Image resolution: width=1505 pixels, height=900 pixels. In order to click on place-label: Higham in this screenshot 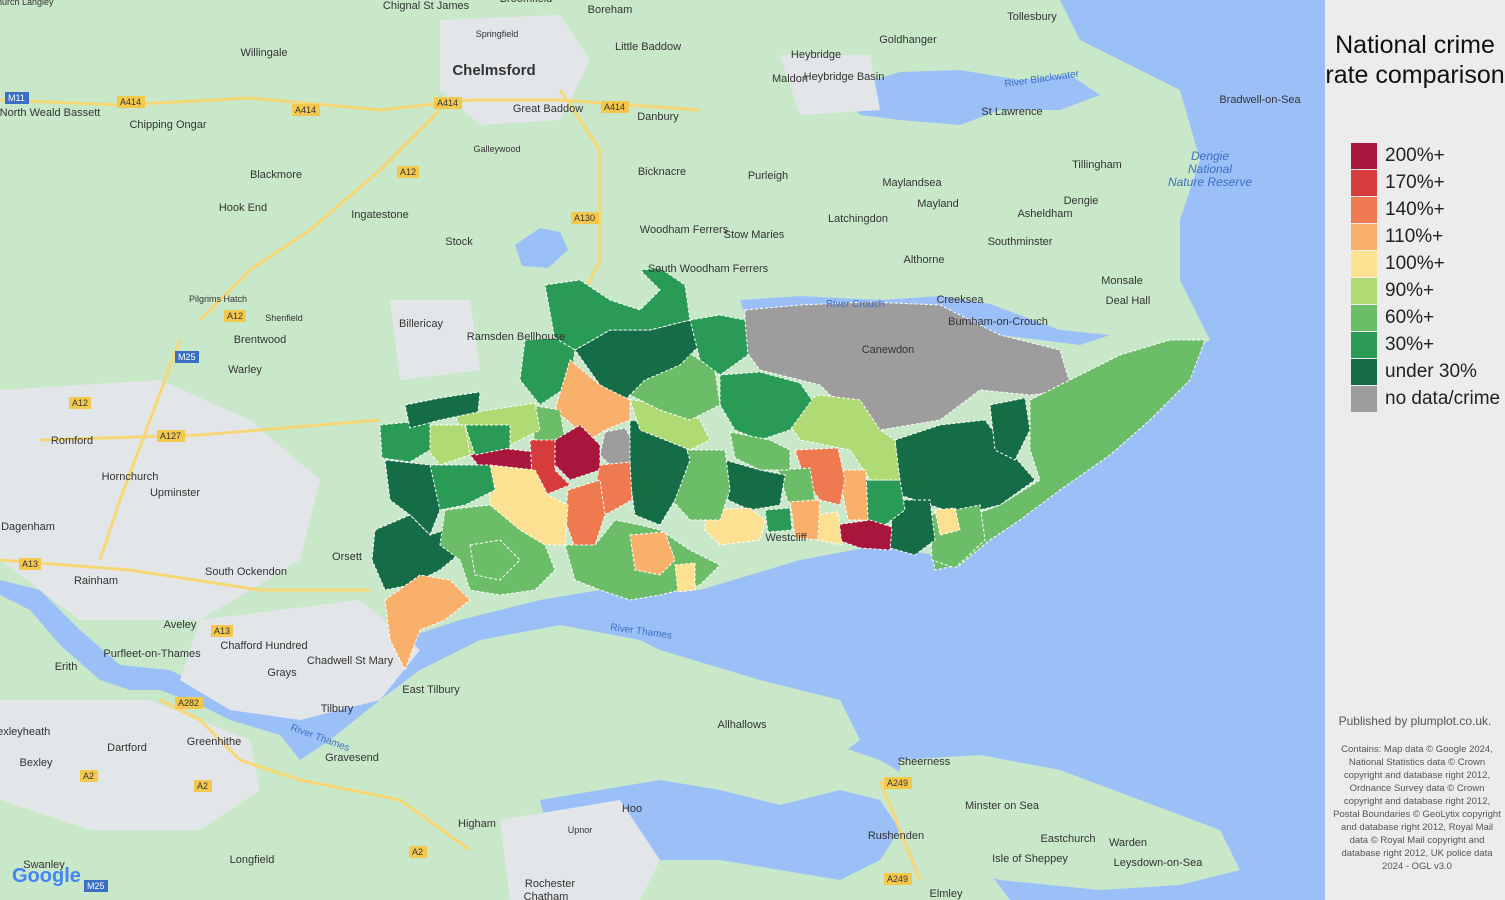, I will do `click(477, 824)`.